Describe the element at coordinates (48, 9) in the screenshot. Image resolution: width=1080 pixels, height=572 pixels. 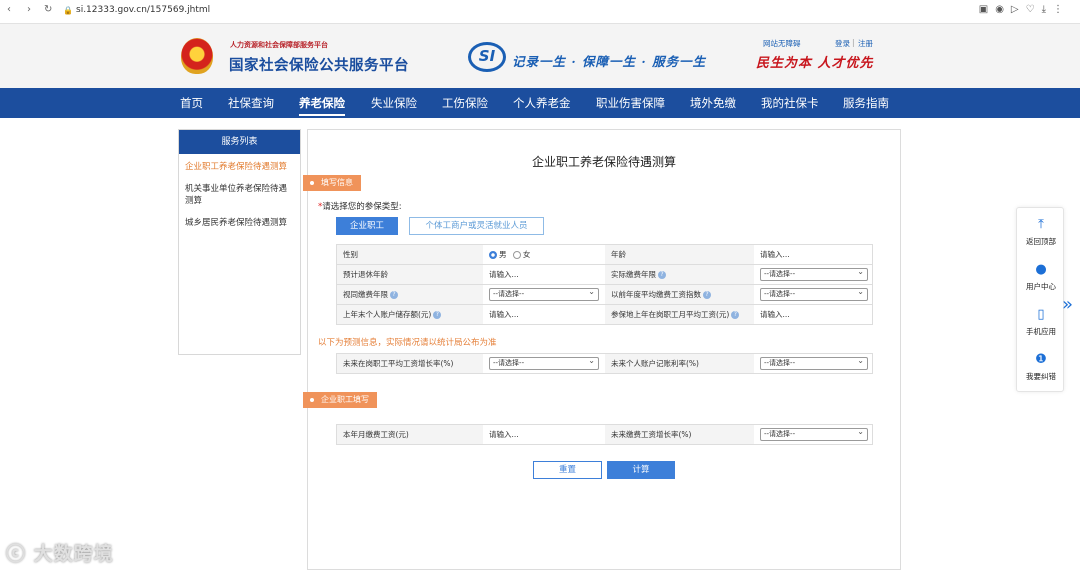
I see `reload-icon: ↻` at that location.